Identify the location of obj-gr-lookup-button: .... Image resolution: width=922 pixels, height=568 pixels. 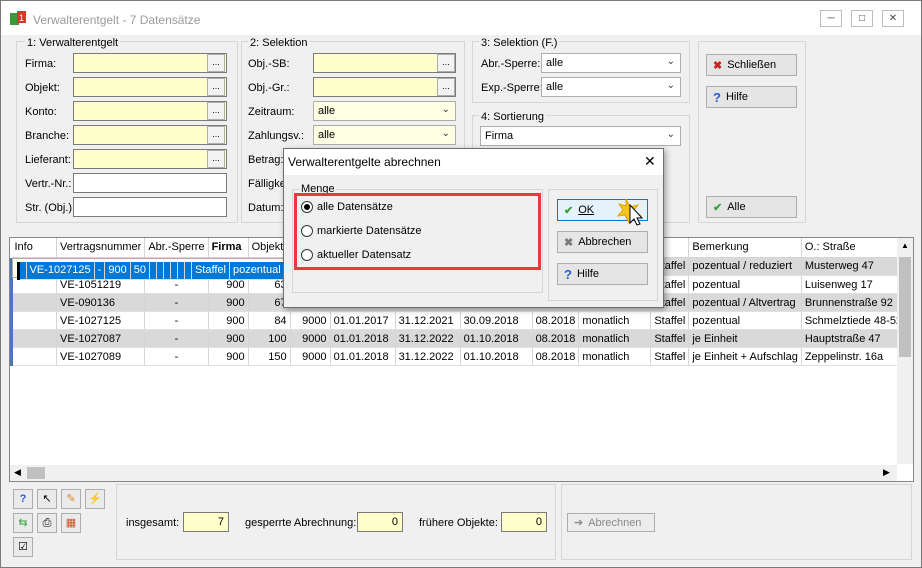
(446, 87).